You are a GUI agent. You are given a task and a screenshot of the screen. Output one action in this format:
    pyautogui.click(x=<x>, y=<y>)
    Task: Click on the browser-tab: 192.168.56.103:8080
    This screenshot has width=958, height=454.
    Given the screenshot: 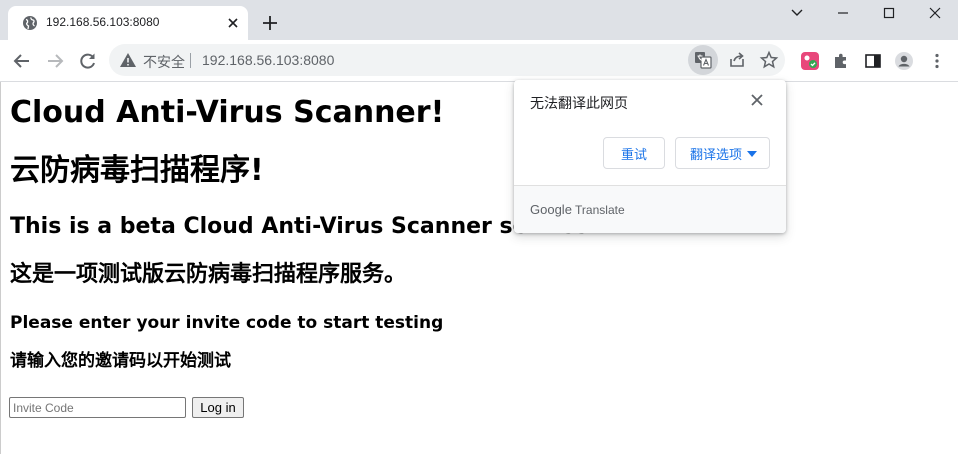 What is the action you would take?
    pyautogui.click(x=128, y=23)
    